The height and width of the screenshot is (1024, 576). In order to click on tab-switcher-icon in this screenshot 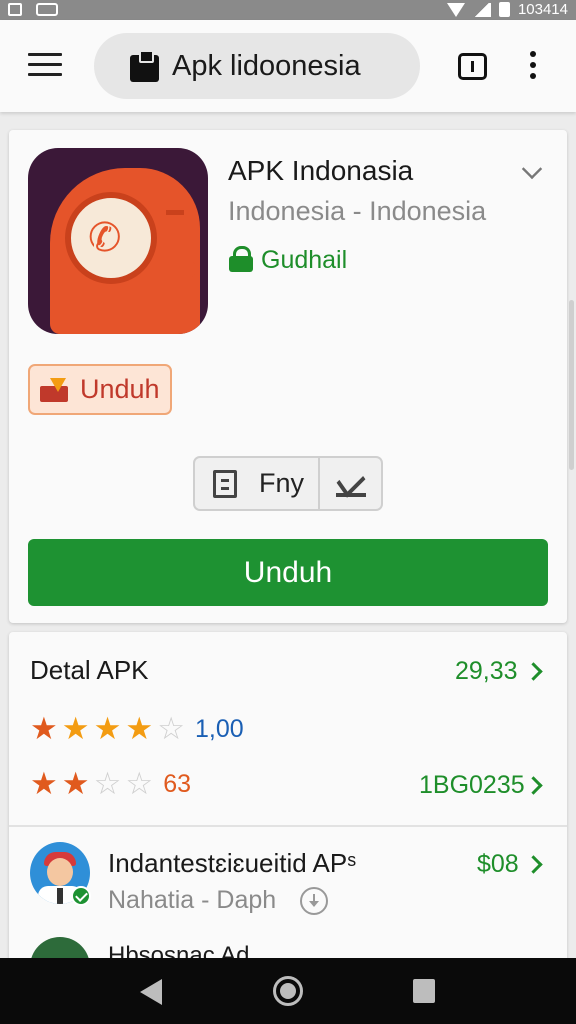, I will do `click(472, 66)`.